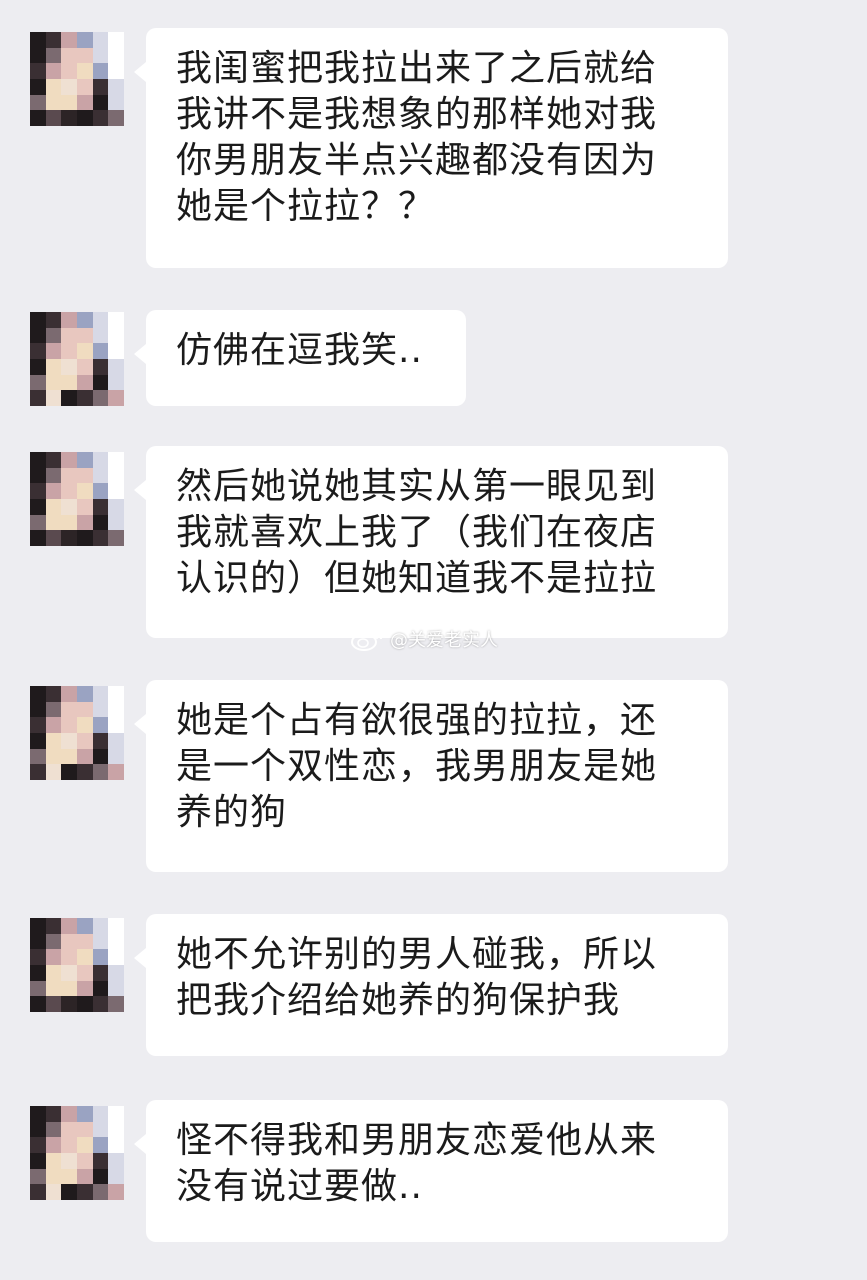  What do you see at coordinates (300, 358) in the screenshot?
I see `message-bubble-2: 仿佛在逗我笑..` at bounding box center [300, 358].